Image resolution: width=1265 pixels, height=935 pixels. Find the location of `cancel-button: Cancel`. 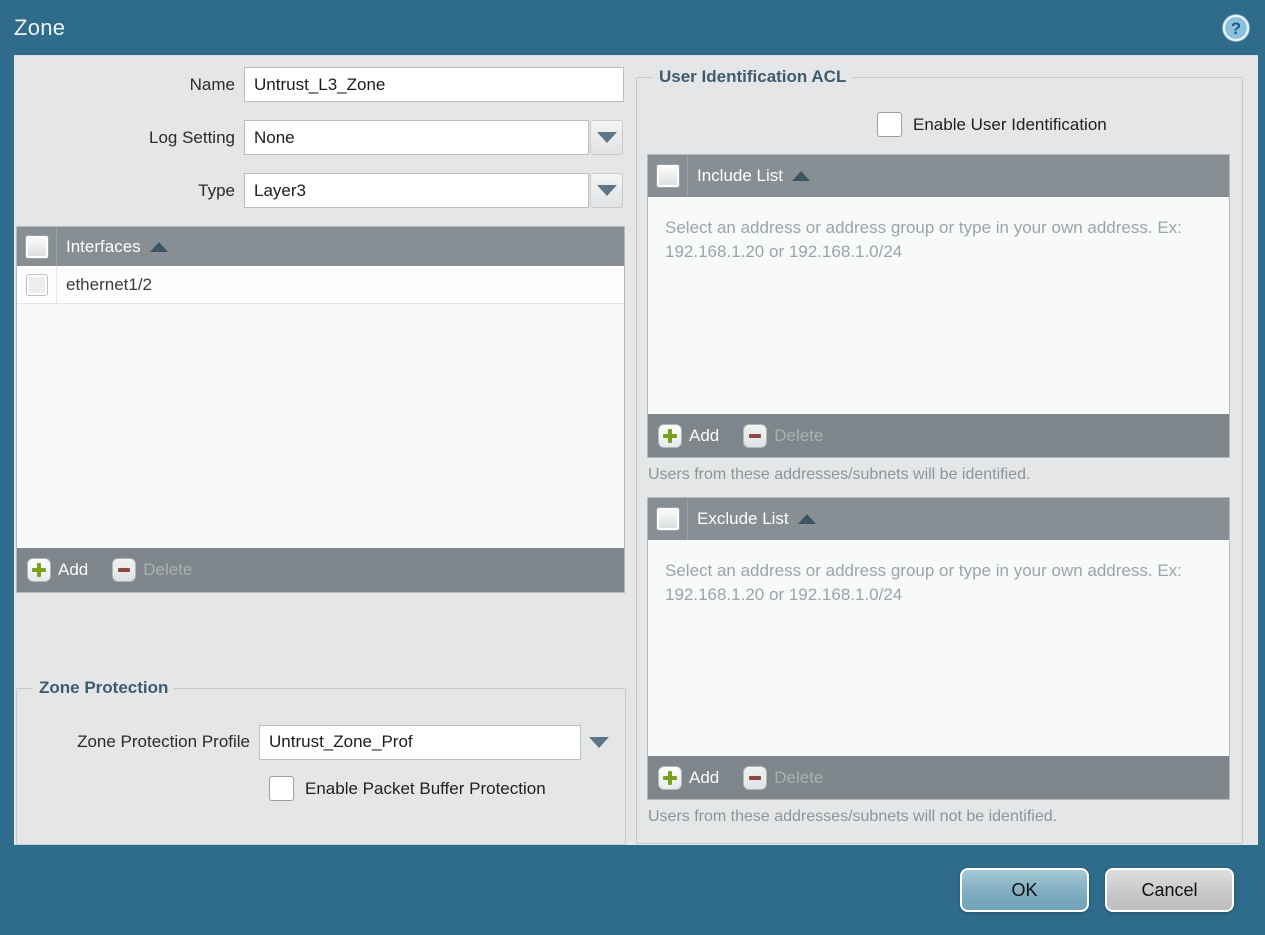

cancel-button: Cancel is located at coordinates (1169, 890).